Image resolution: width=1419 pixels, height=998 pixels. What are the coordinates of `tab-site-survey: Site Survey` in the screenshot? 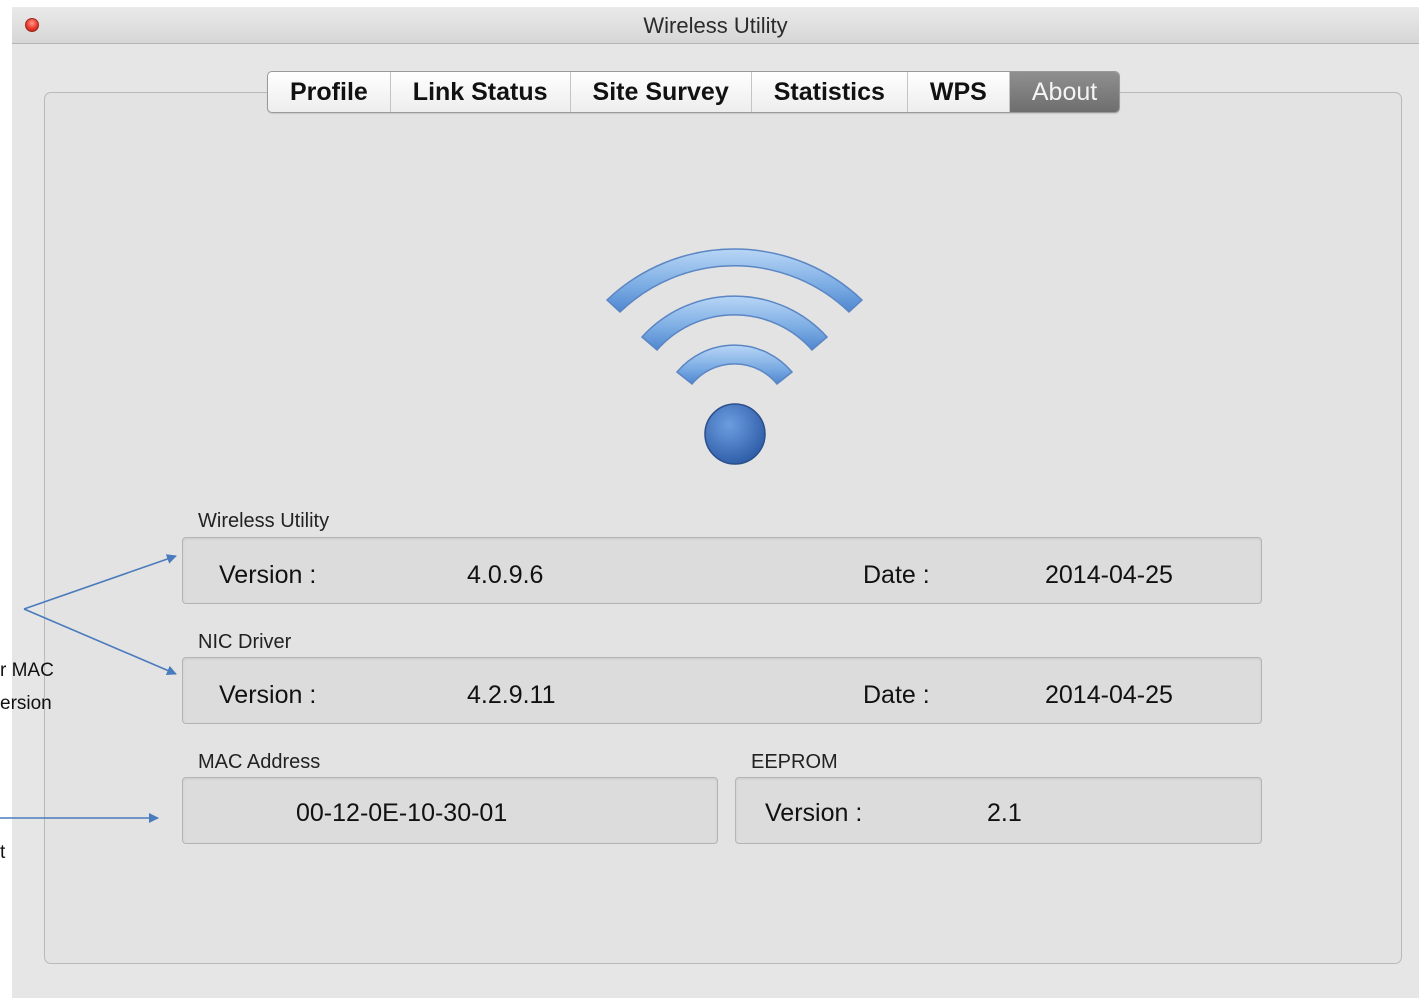 It's located at (661, 92).